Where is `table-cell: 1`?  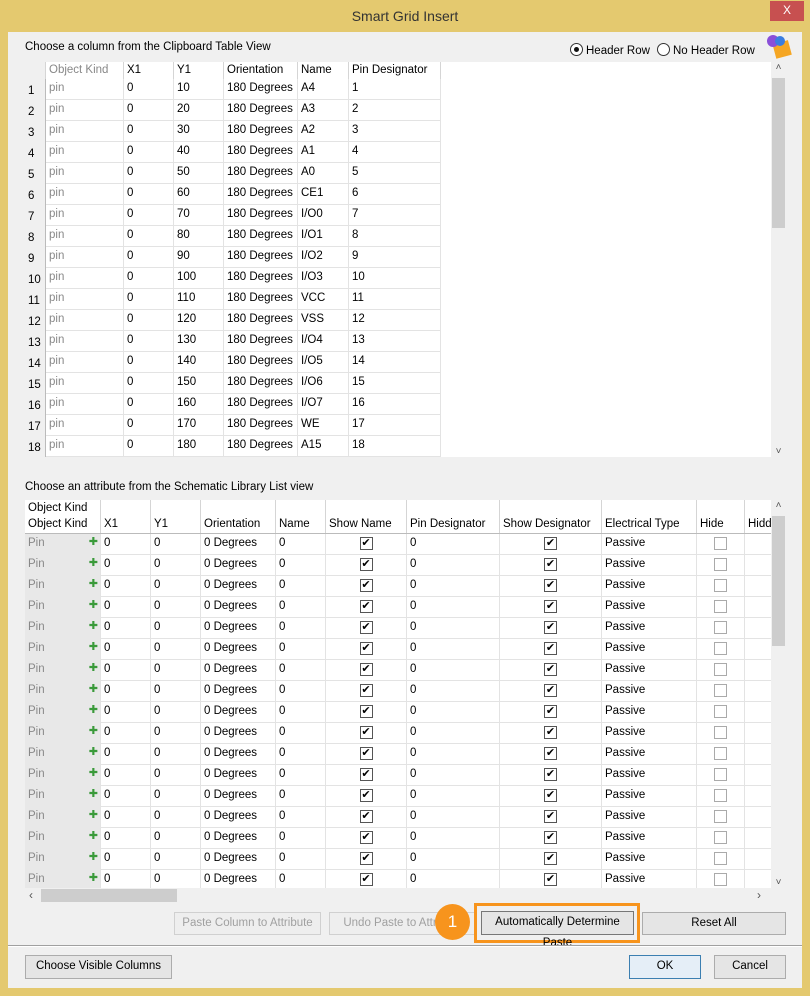
table-cell: 1 is located at coordinates (395, 89).